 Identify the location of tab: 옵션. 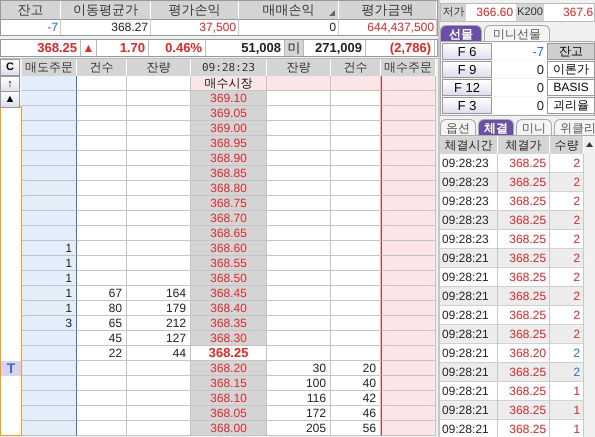
(458, 127).